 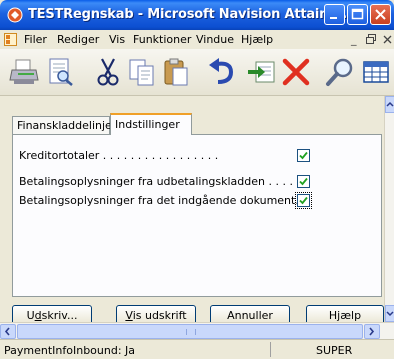 I want to click on status-bar: PaymentInfoInbound: Ja SUPER, so click(x=197, y=349).